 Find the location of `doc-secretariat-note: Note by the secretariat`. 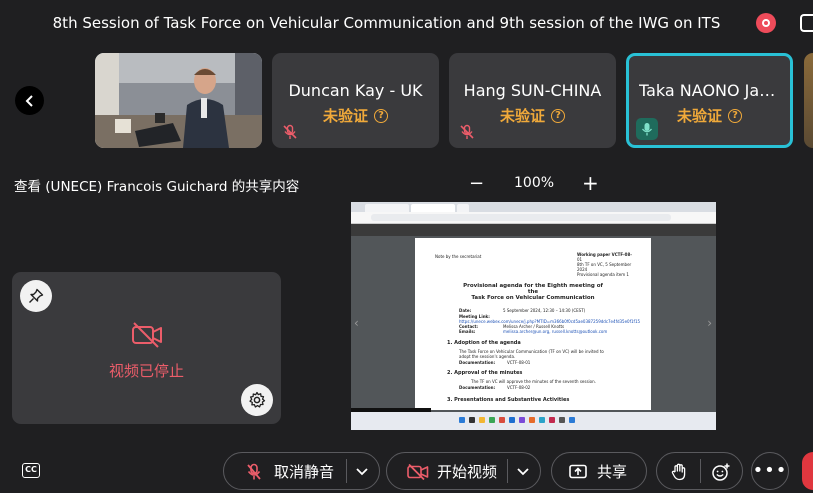

doc-secretariat-note: Note by the secretariat is located at coordinates (458, 256).